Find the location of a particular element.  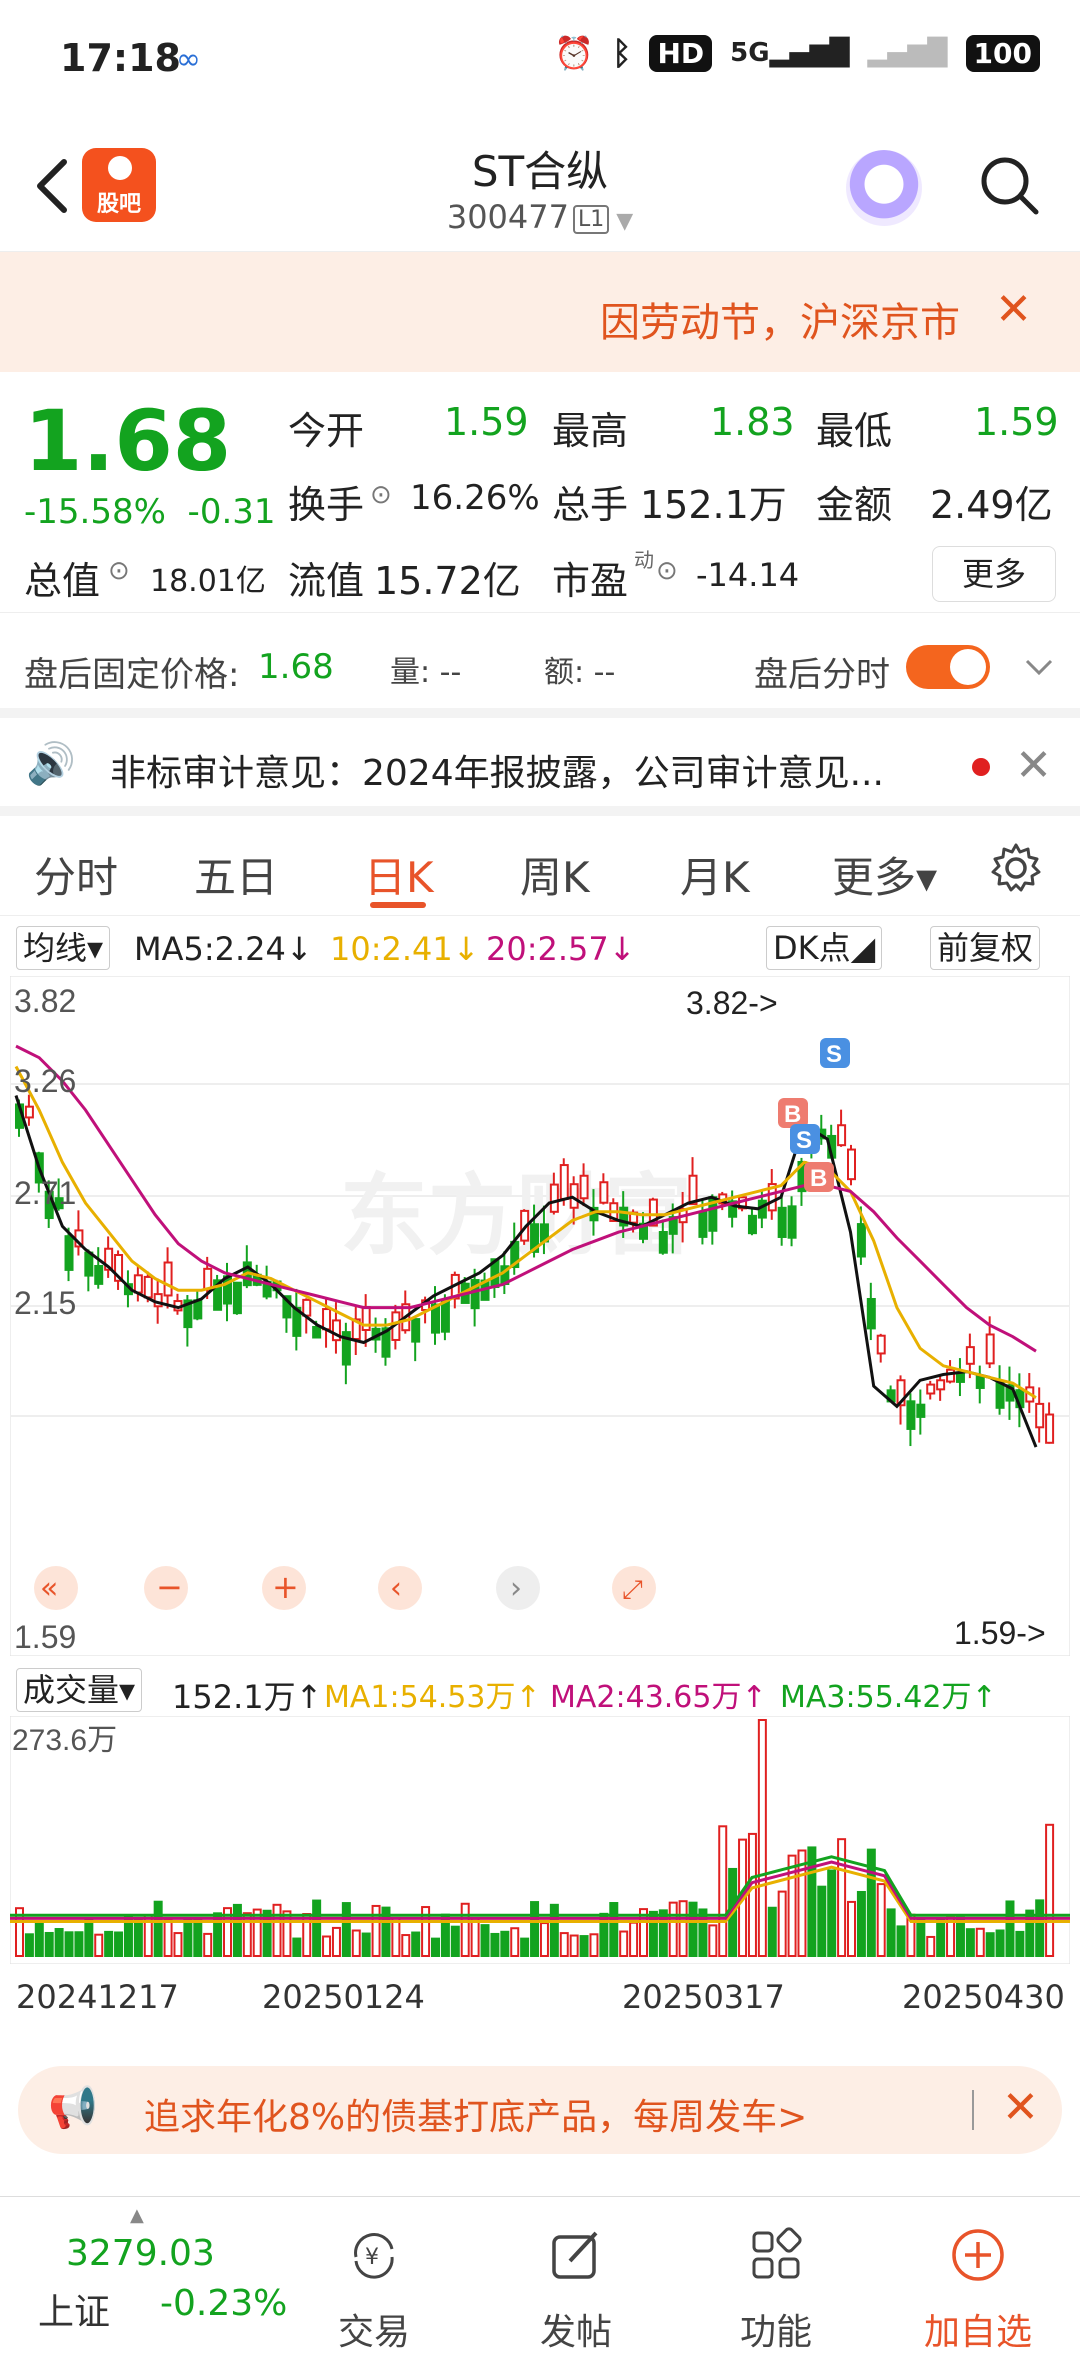

mktcap-label: 总值 is located at coordinates (62, 581).